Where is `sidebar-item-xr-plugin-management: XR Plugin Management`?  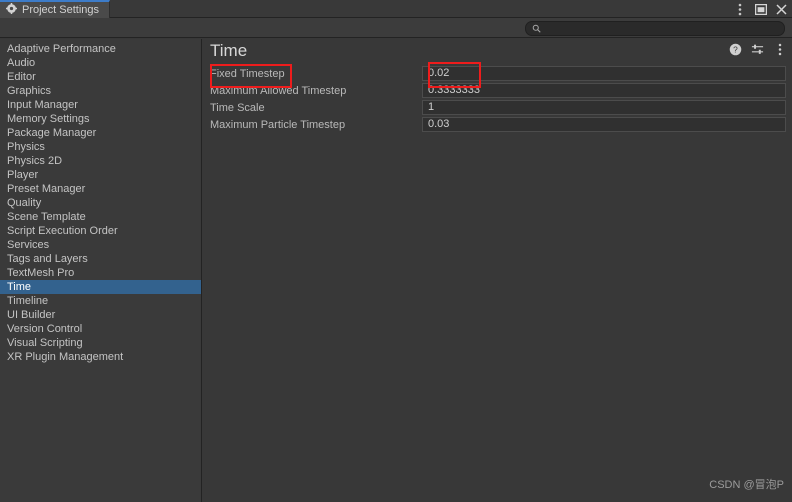 sidebar-item-xr-plugin-management: XR Plugin Management is located at coordinates (100, 357).